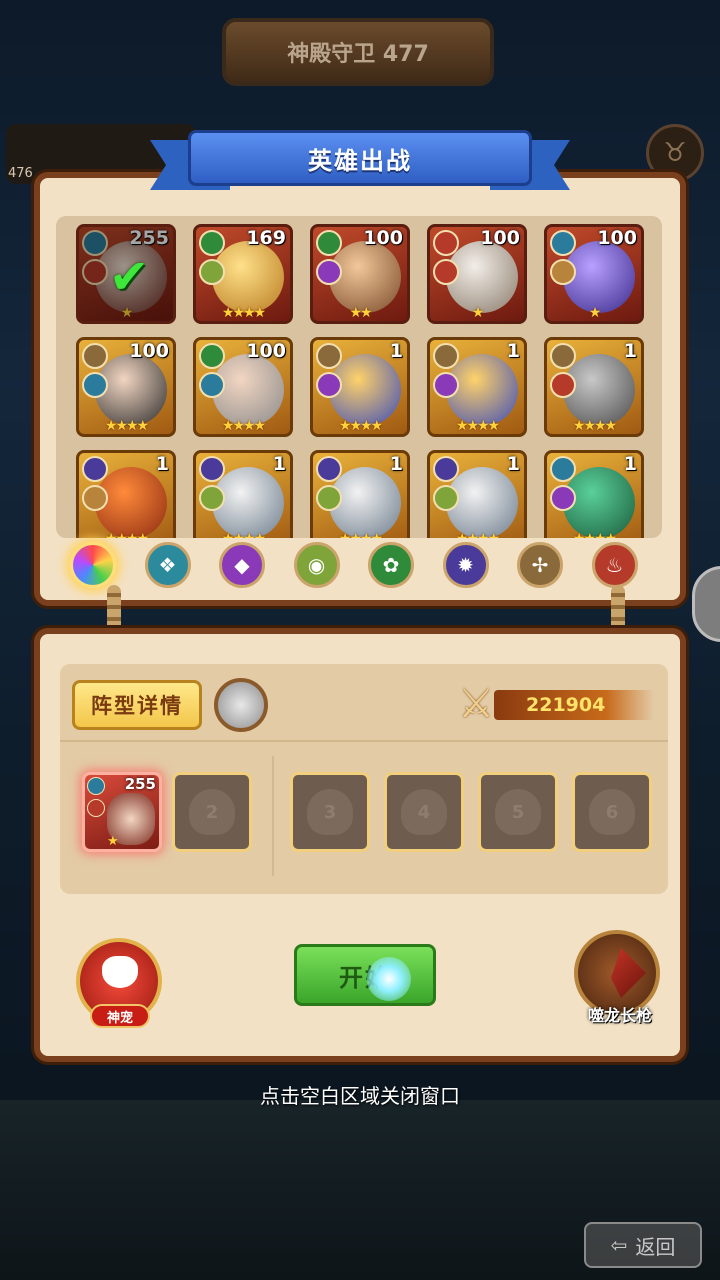 The height and width of the screenshot is (1280, 720). I want to click on hero-card: 169 ★★★★, so click(243, 274).